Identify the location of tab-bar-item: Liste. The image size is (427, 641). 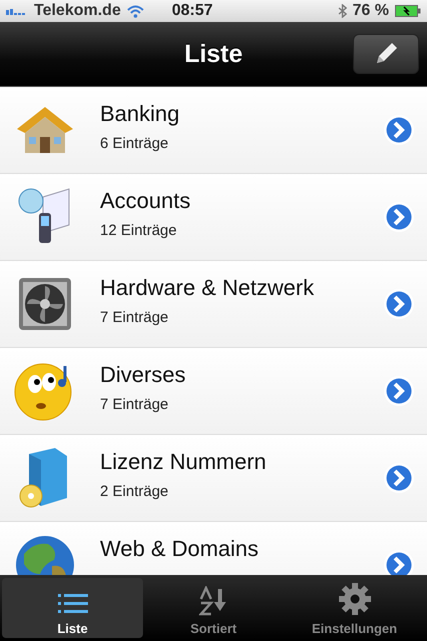
(72, 608).